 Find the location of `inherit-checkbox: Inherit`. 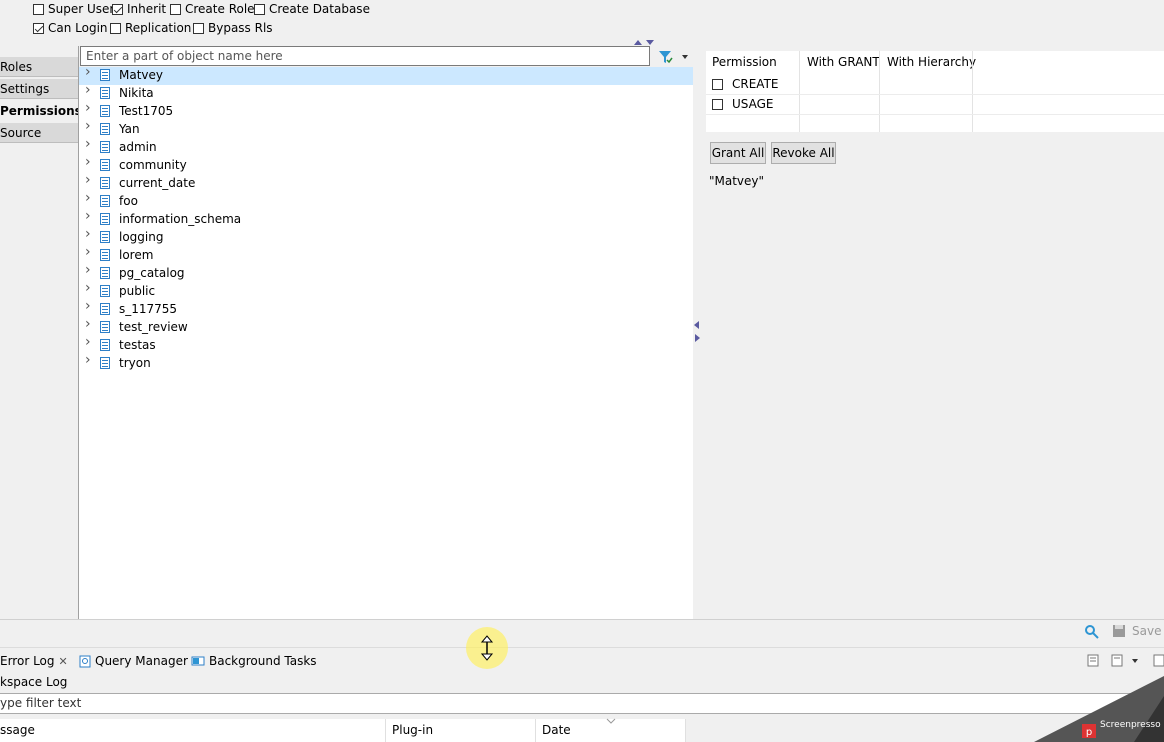

inherit-checkbox: Inherit is located at coordinates (139, 9).